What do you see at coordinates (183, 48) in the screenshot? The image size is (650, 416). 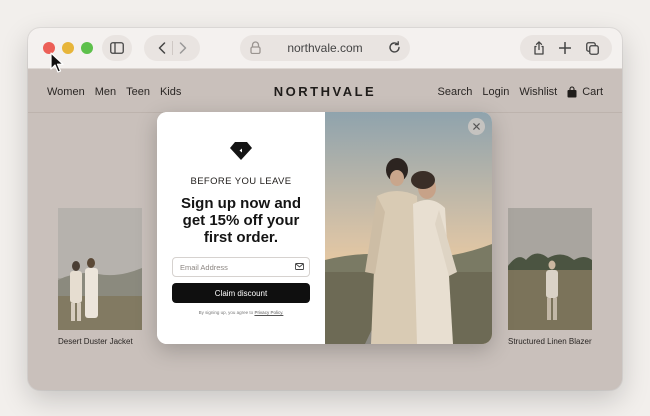 I see `forward-icon` at bounding box center [183, 48].